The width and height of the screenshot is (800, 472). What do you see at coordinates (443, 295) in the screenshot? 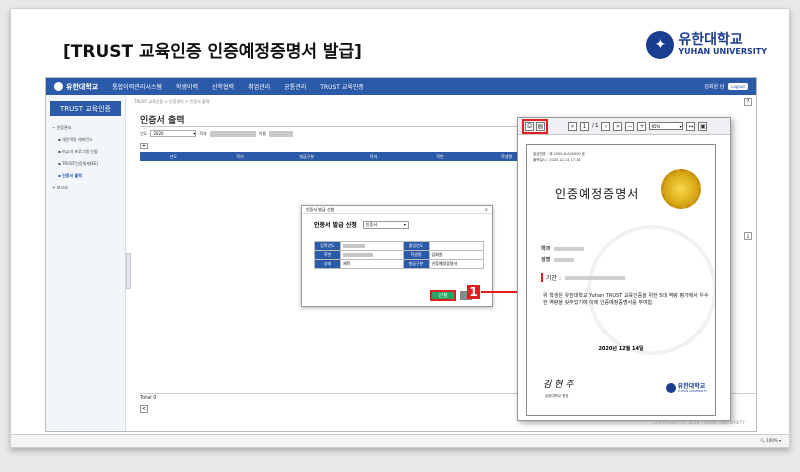
I see `apply-button: 신청` at bounding box center [443, 295].